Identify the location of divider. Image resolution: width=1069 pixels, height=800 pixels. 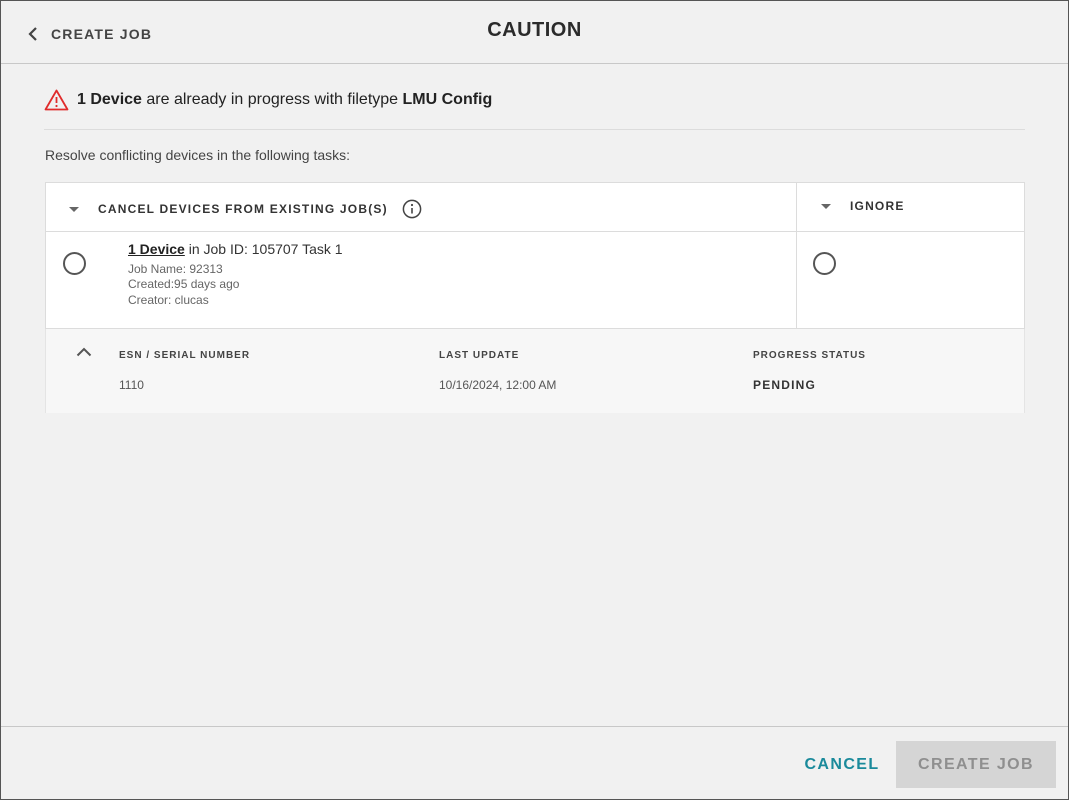
(534, 129).